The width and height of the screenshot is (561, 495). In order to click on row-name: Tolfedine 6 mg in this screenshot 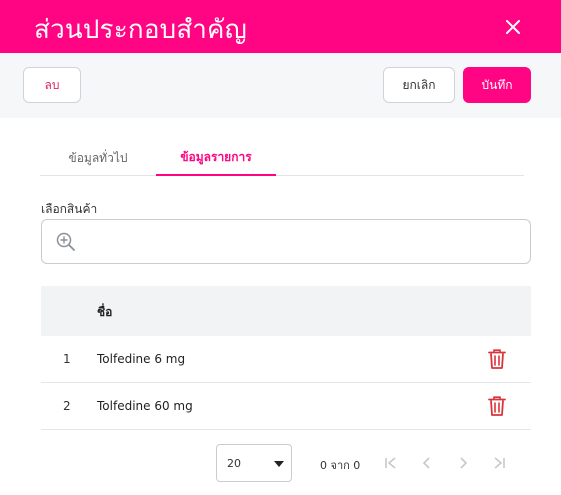, I will do `click(141, 359)`.